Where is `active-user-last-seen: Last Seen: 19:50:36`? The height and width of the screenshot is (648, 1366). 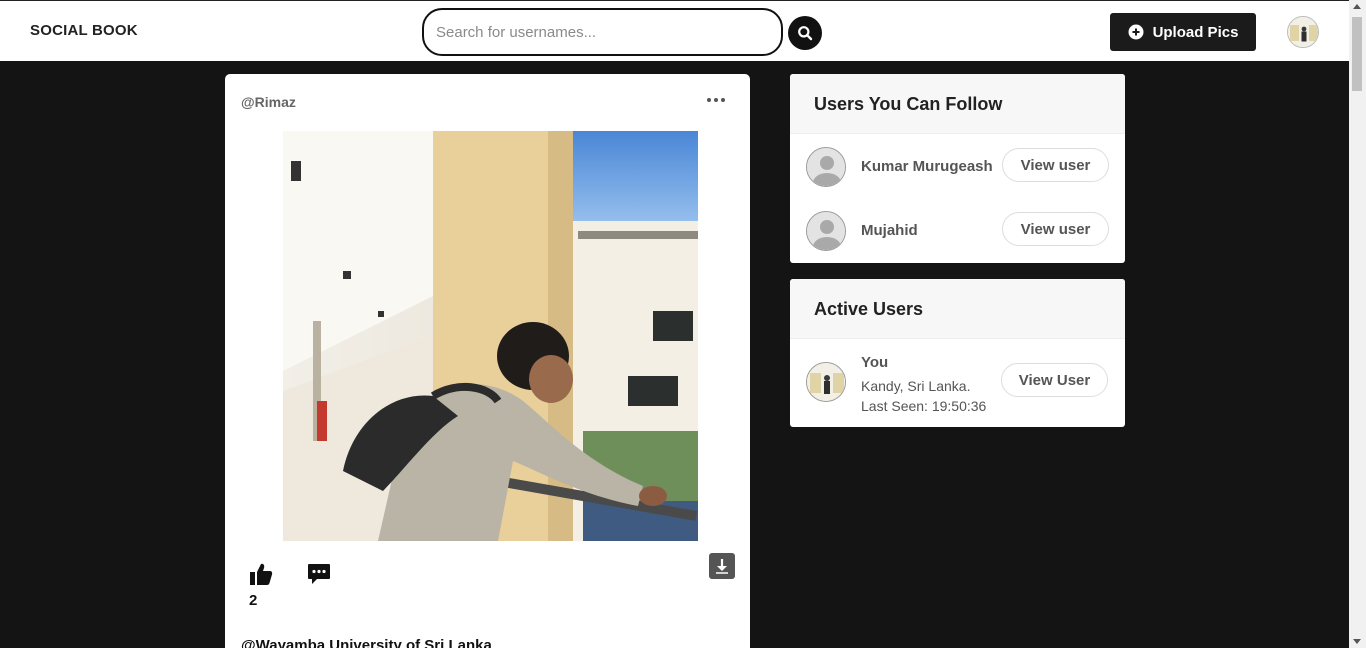 active-user-last-seen: Last Seen: 19:50:36 is located at coordinates (924, 406).